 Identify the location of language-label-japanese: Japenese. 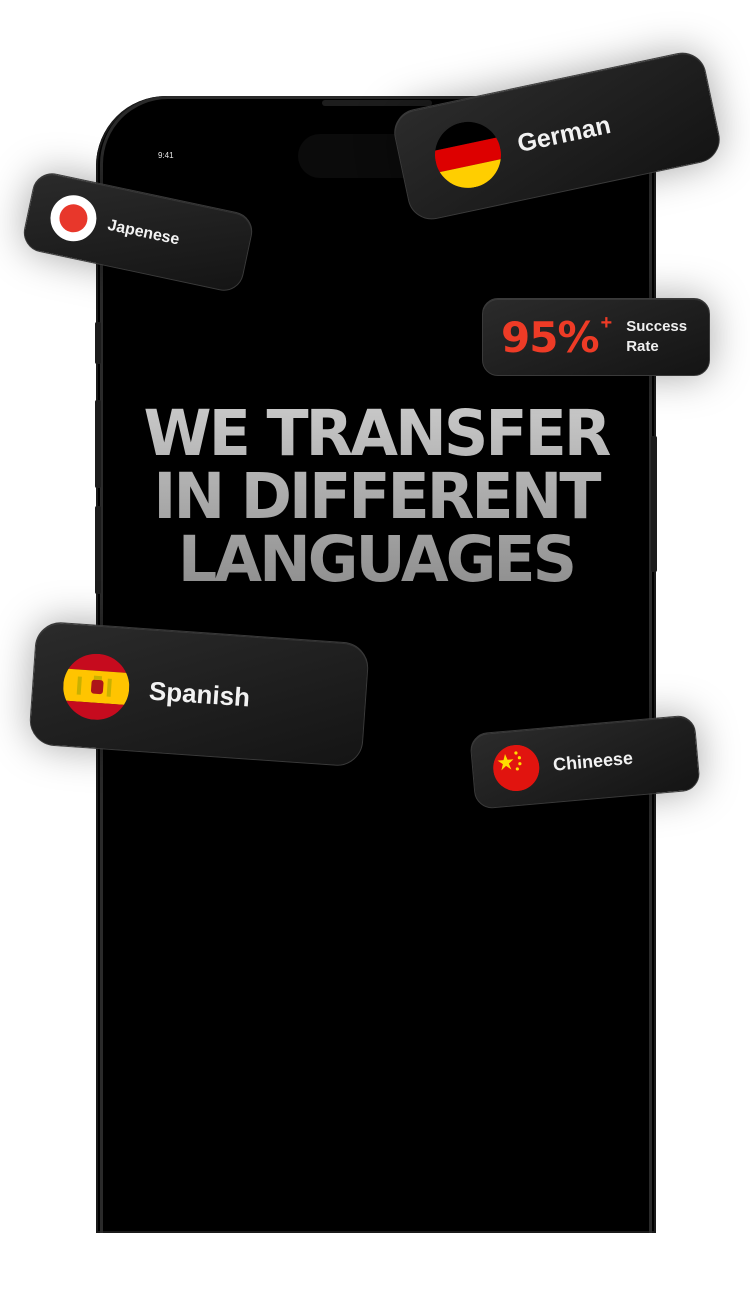
(143, 232).